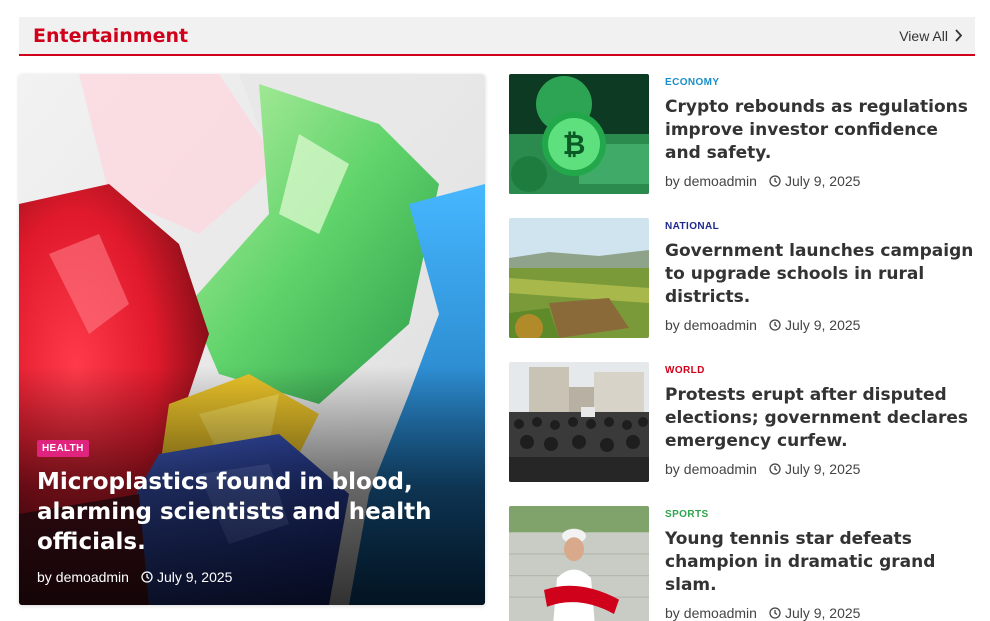  Describe the element at coordinates (63, 448) in the screenshot. I see `category-badge-health: HEALTH` at that location.